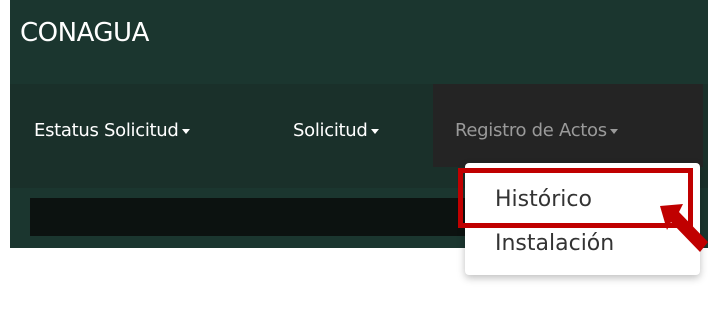 The height and width of the screenshot is (313, 708). Describe the element at coordinates (84, 33) in the screenshot. I see `brand-title: CONAGUA` at that location.